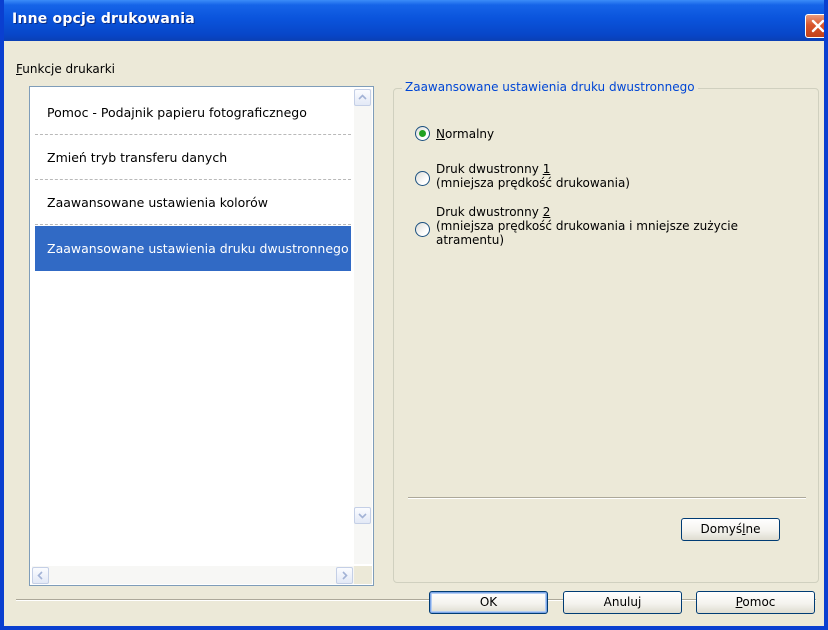  I want to click on scroll-right-button, so click(344, 575).